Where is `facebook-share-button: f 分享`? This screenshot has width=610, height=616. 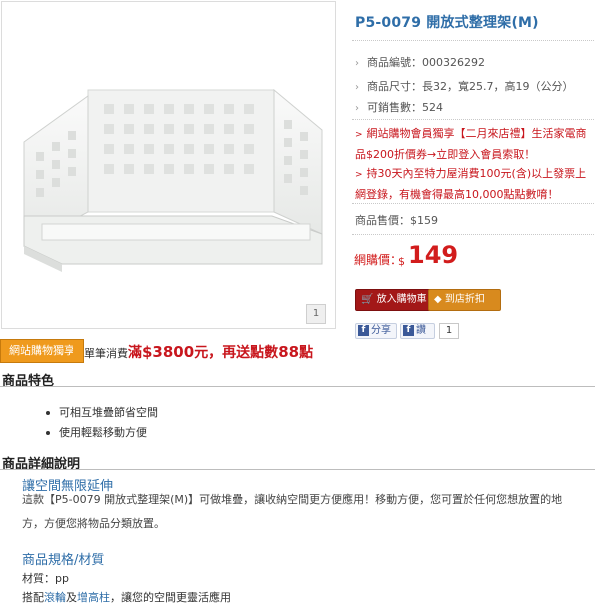 facebook-share-button: f 分享 is located at coordinates (376, 331).